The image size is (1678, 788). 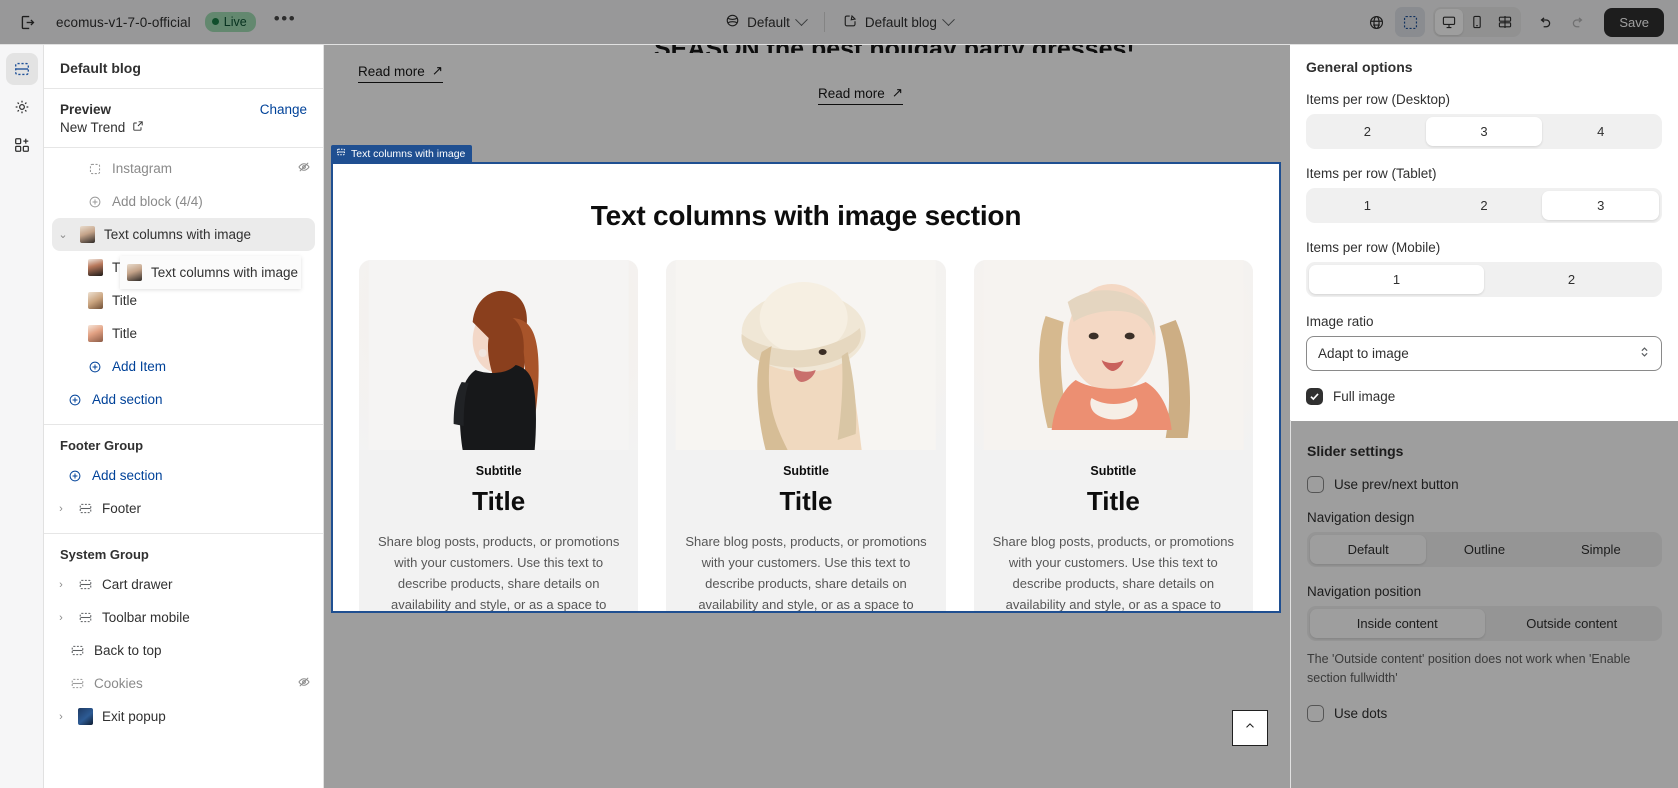 I want to click on theme-selector: Default, so click(x=765, y=22).